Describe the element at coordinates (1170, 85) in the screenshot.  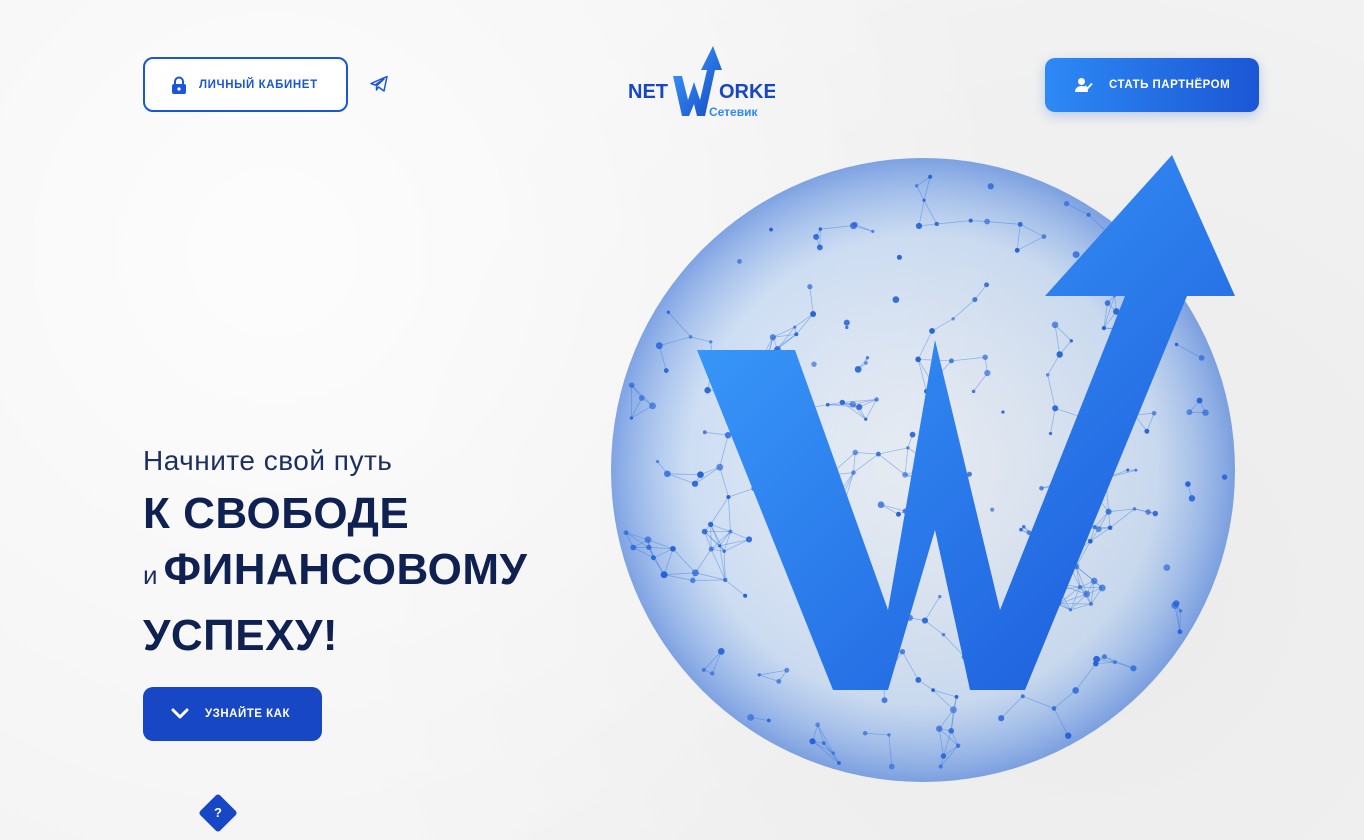
I see `become-partner-label: СТАТЬ ПАРТНЁРОМ` at that location.